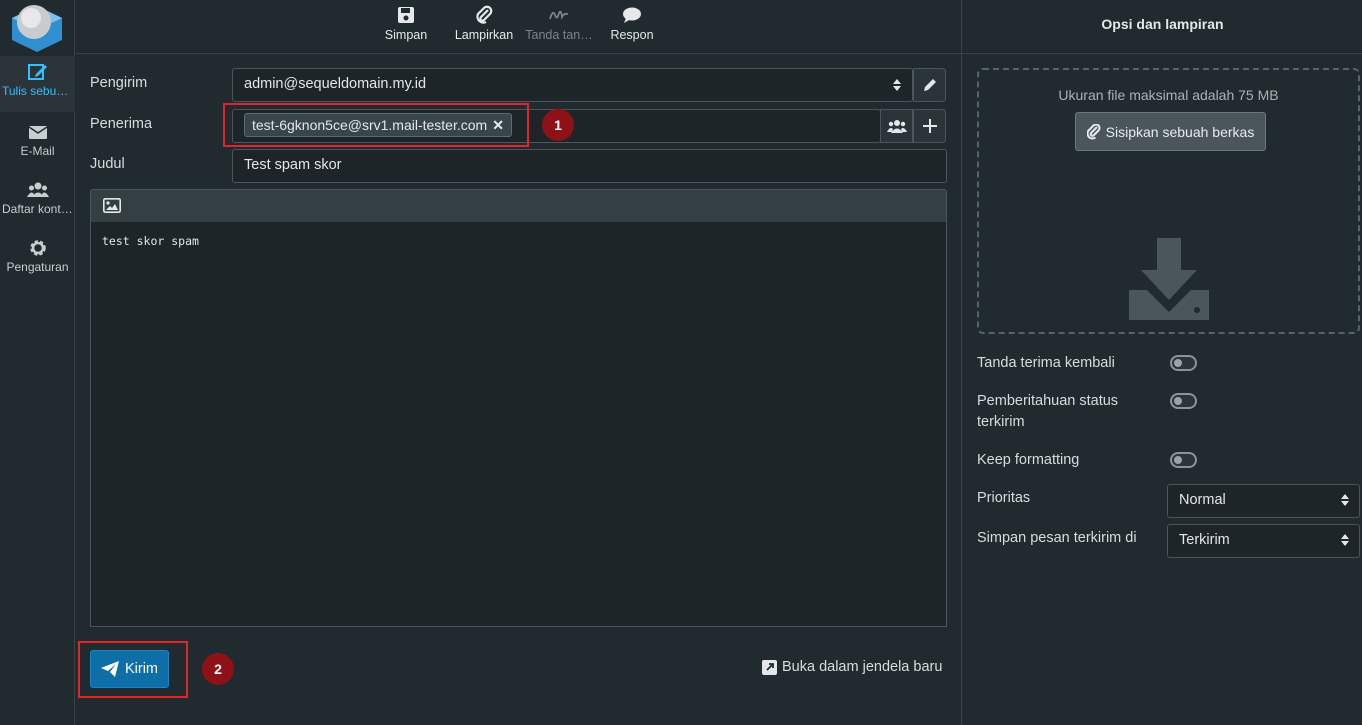 The height and width of the screenshot is (725, 1362). Describe the element at coordinates (1183, 460) in the screenshot. I see `keep-formatting-toggle` at that location.